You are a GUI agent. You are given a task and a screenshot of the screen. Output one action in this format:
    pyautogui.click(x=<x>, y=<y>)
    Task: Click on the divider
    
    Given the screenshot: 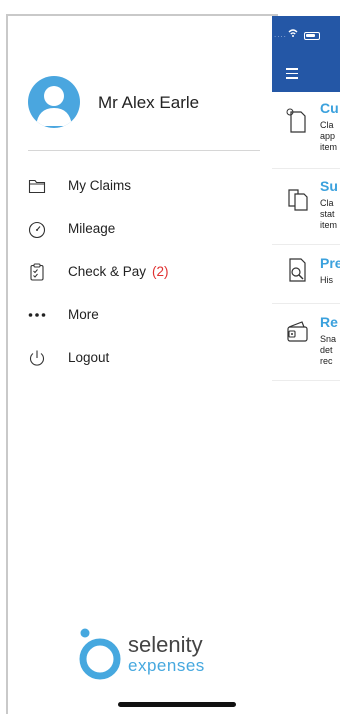 What is the action you would take?
    pyautogui.click(x=144, y=150)
    